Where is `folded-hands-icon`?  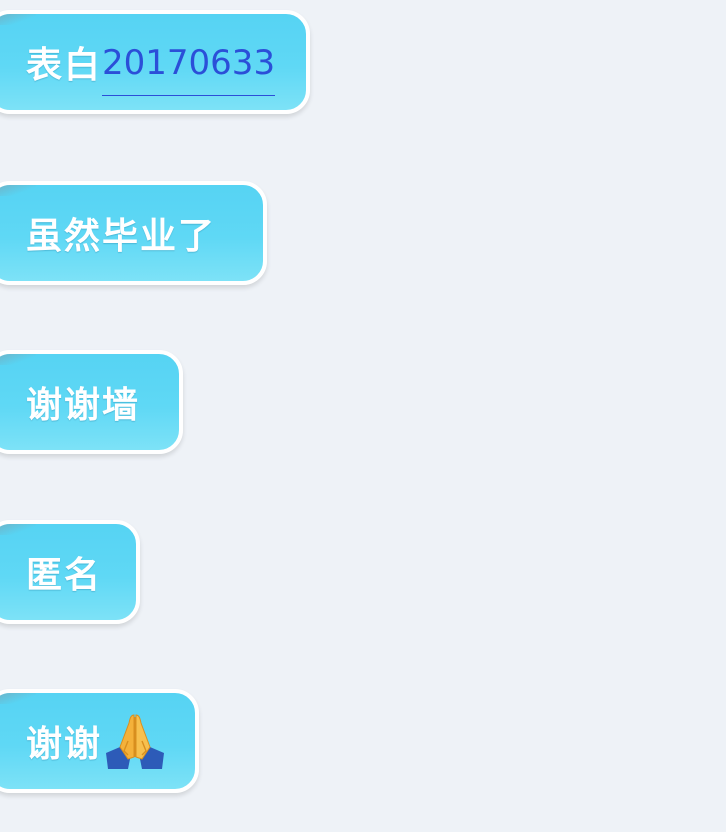 folded-hands-icon is located at coordinates (135, 741).